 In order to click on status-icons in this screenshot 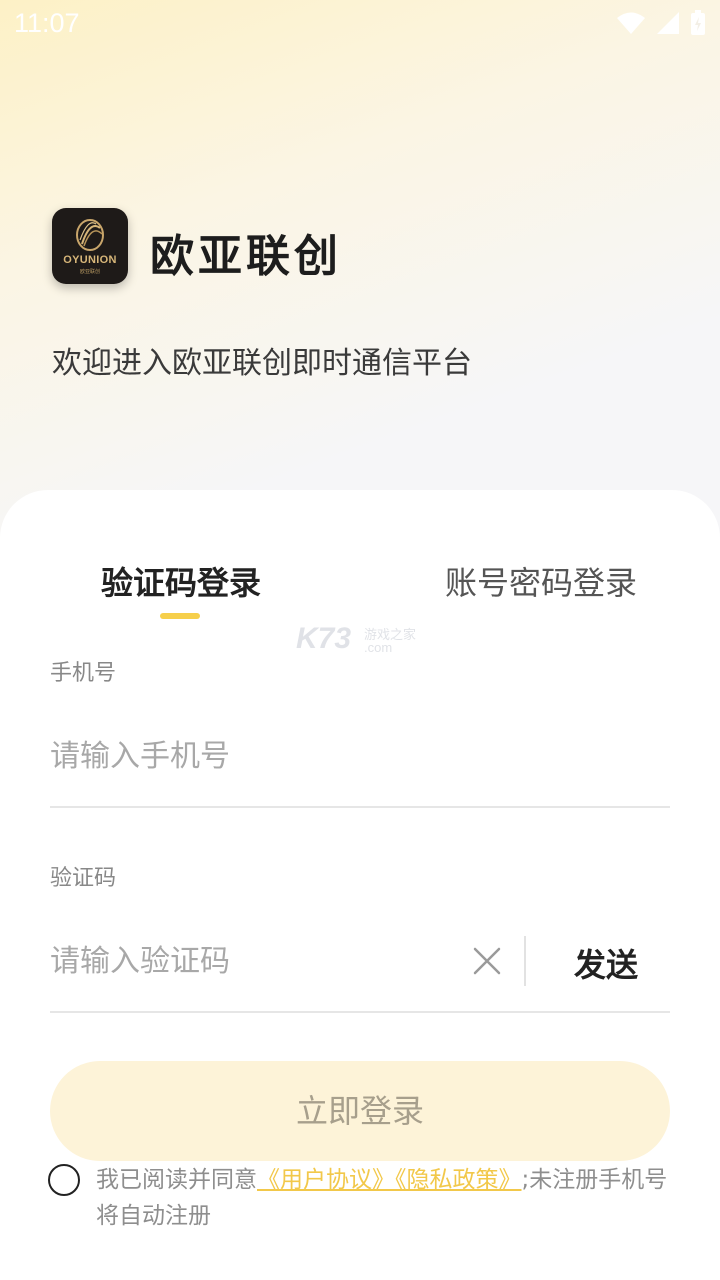, I will do `click(661, 23)`.